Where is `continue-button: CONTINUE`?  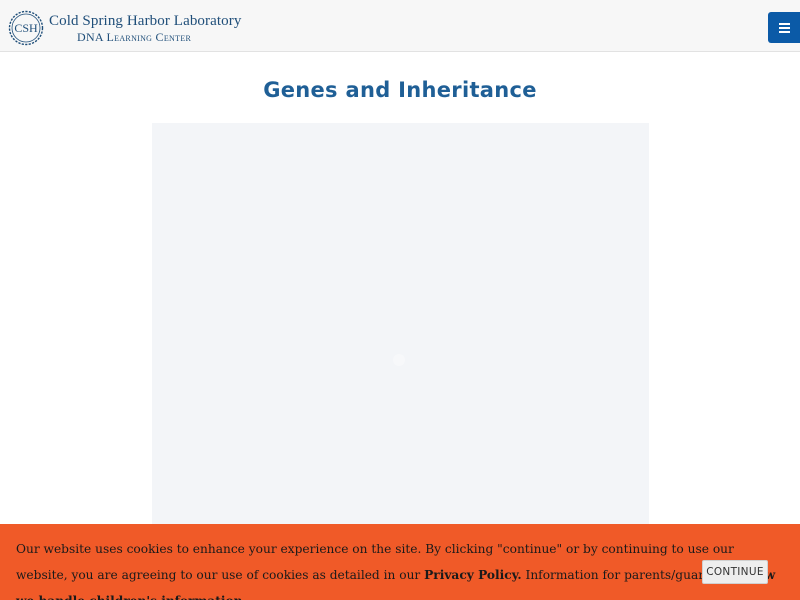
continue-button: CONTINUE is located at coordinates (735, 572).